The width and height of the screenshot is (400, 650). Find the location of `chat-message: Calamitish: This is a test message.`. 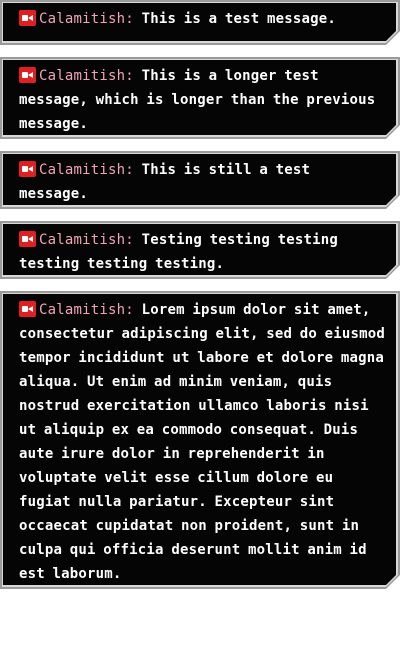

chat-message: Calamitish: This is a test message. is located at coordinates (200, 22).